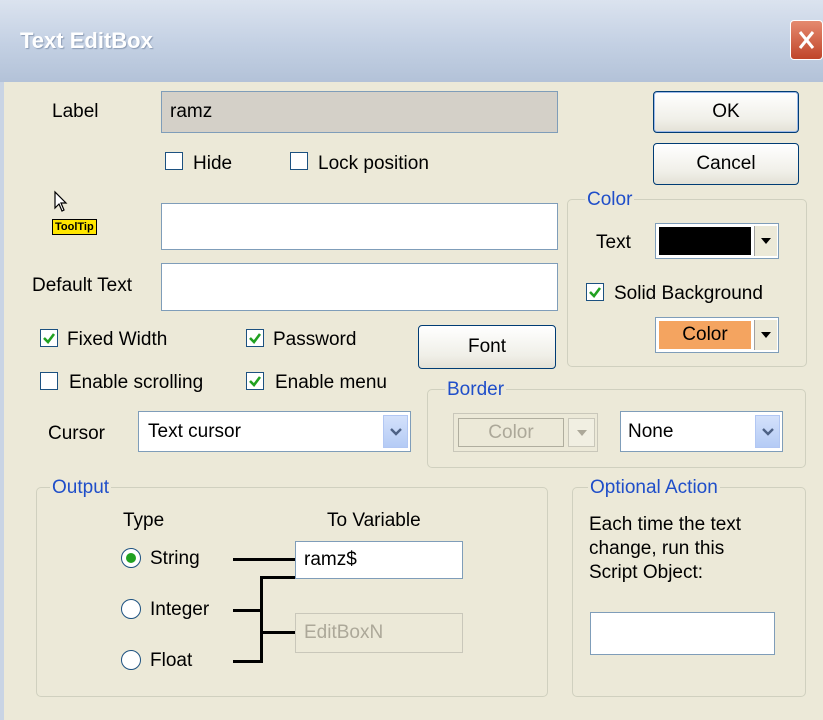 This screenshot has width=823, height=720. Describe the element at coordinates (646, 572) in the screenshot. I see `optional-action-text-3: Script Object:` at that location.